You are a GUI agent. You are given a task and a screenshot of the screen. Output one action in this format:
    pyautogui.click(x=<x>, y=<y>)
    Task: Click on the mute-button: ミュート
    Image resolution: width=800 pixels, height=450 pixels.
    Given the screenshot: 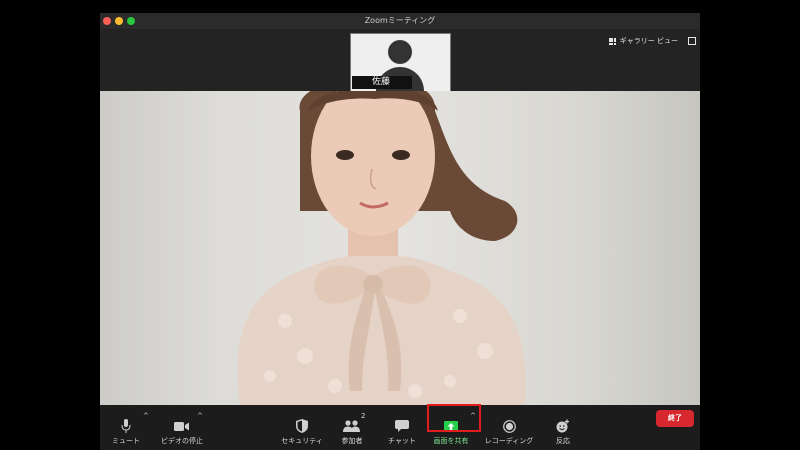 What is the action you would take?
    pyautogui.click(x=126, y=427)
    